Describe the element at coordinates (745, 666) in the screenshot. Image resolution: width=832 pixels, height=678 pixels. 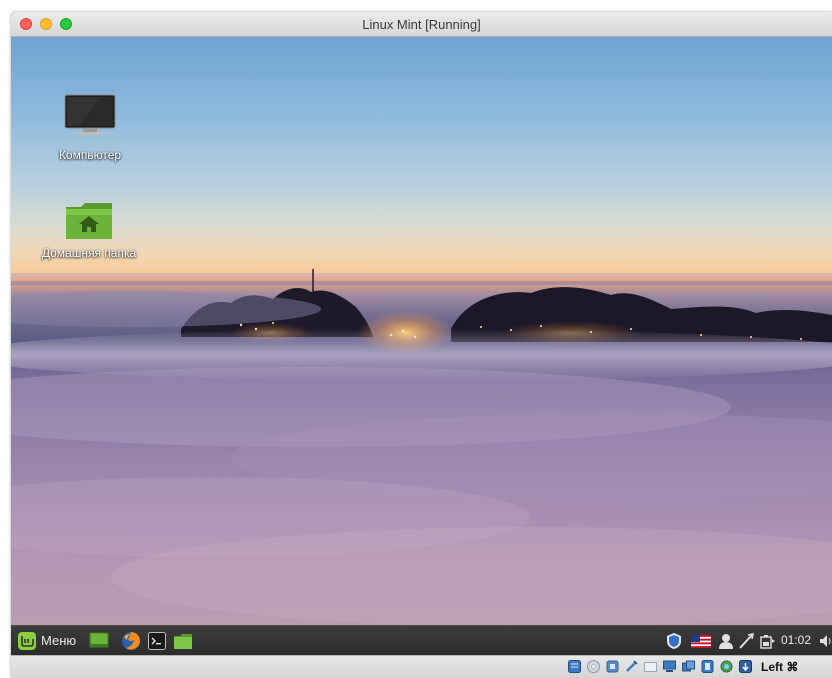
I see `mouse-integration-icon` at that location.